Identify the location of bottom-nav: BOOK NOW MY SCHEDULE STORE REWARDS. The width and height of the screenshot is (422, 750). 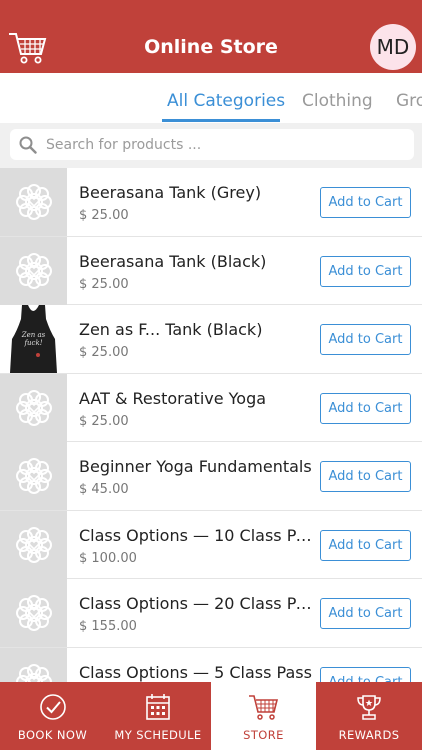
(211, 716).